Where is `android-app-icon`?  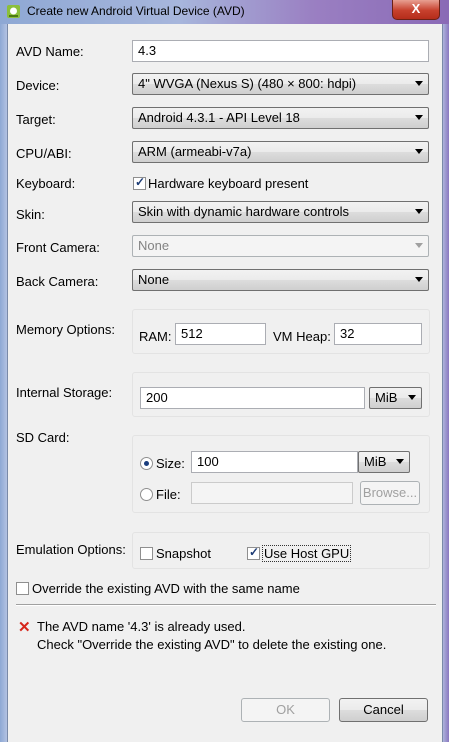 android-app-icon is located at coordinates (13, 11).